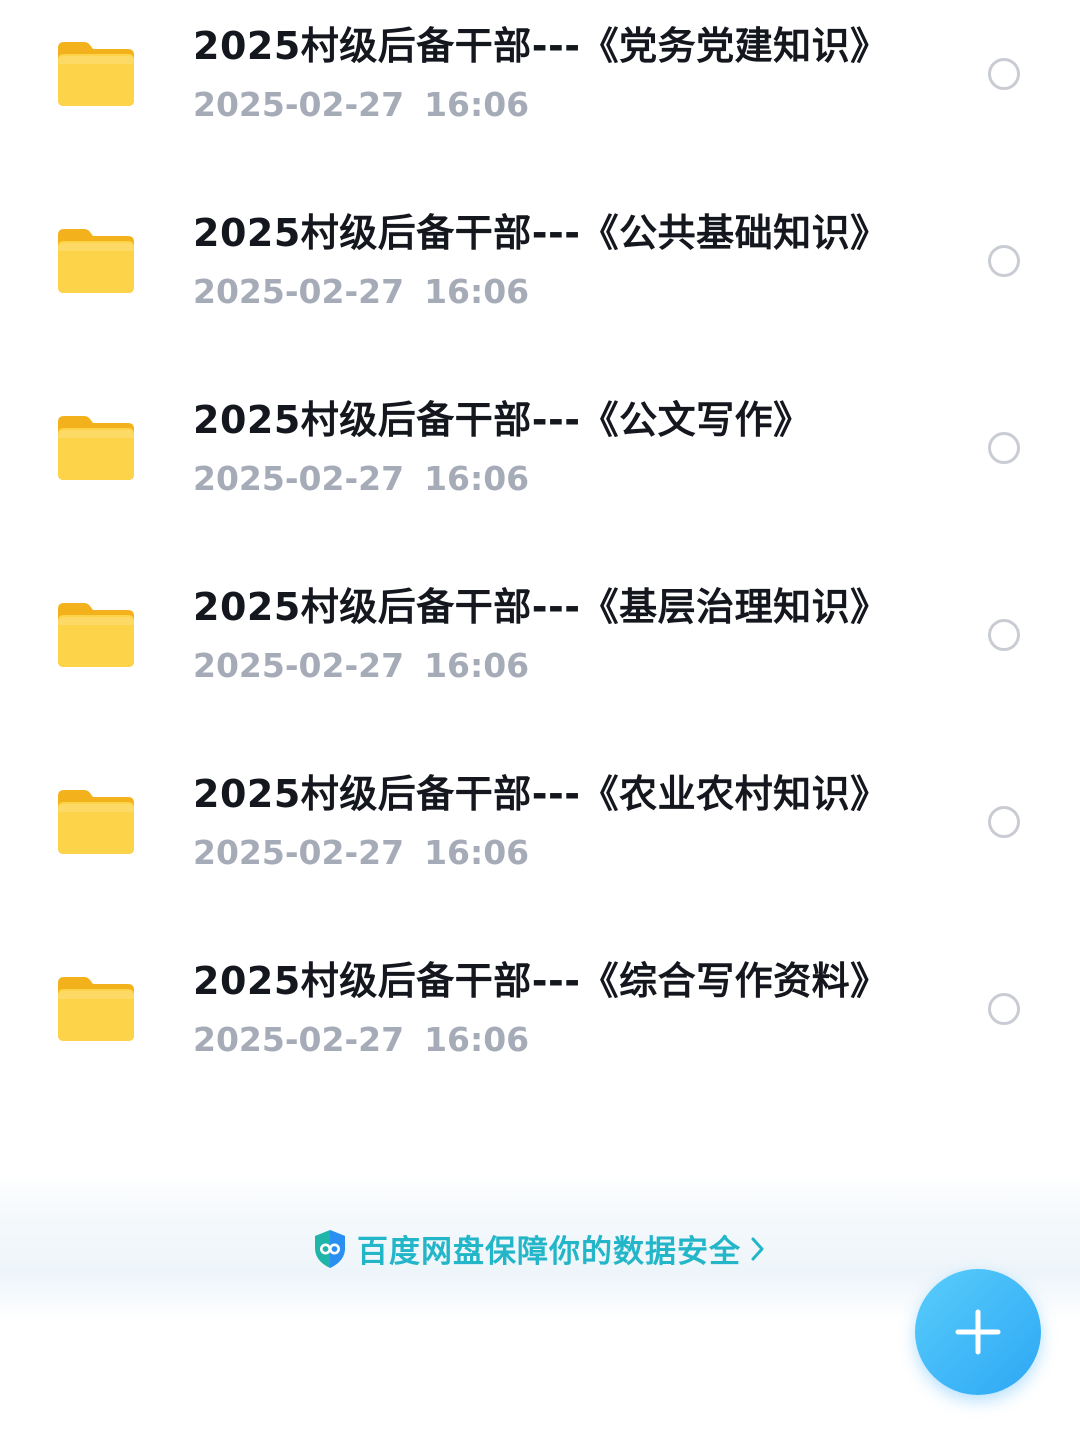 This screenshot has width=1080, height=1440. What do you see at coordinates (541, 46) in the screenshot?
I see `file-name: 2025村级后备干部---《党务党建知识》` at bounding box center [541, 46].